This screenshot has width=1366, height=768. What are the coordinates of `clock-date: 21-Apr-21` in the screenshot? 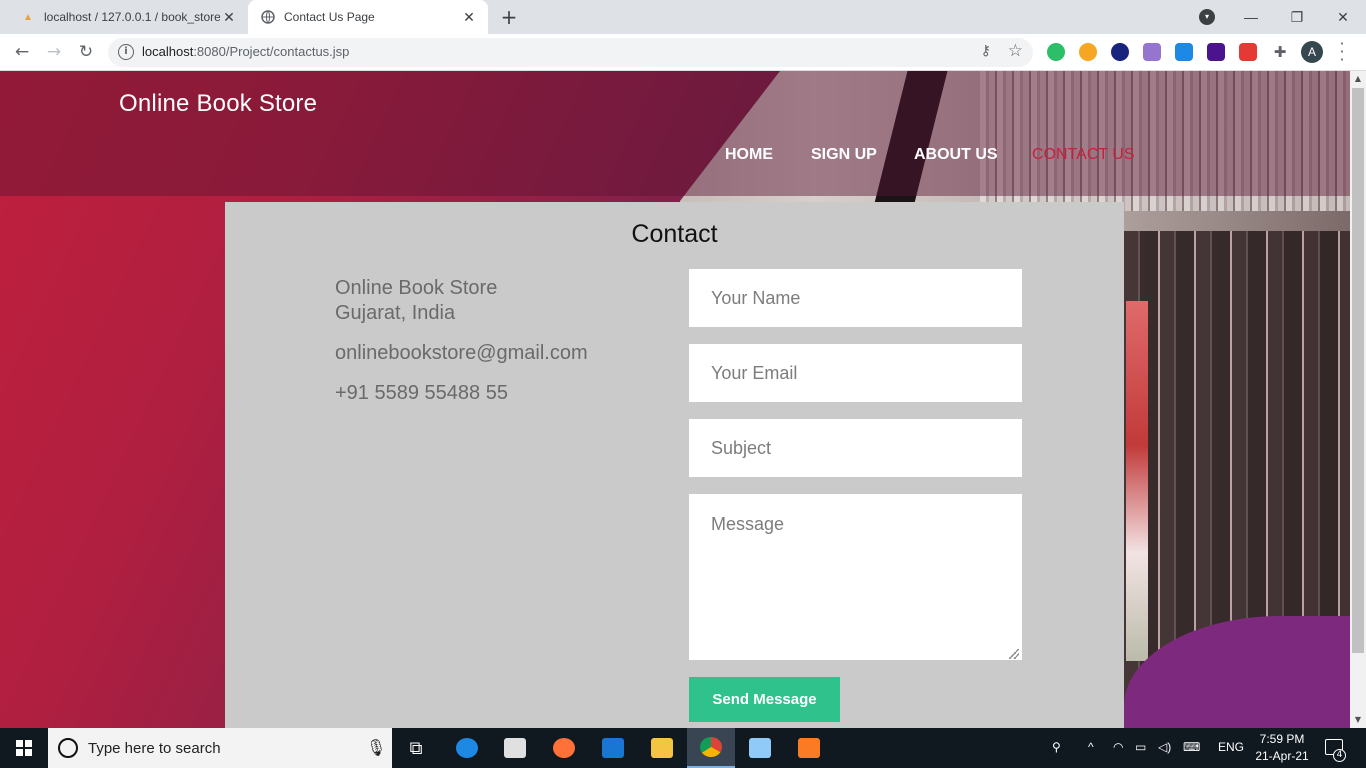 It's located at (1282, 756).